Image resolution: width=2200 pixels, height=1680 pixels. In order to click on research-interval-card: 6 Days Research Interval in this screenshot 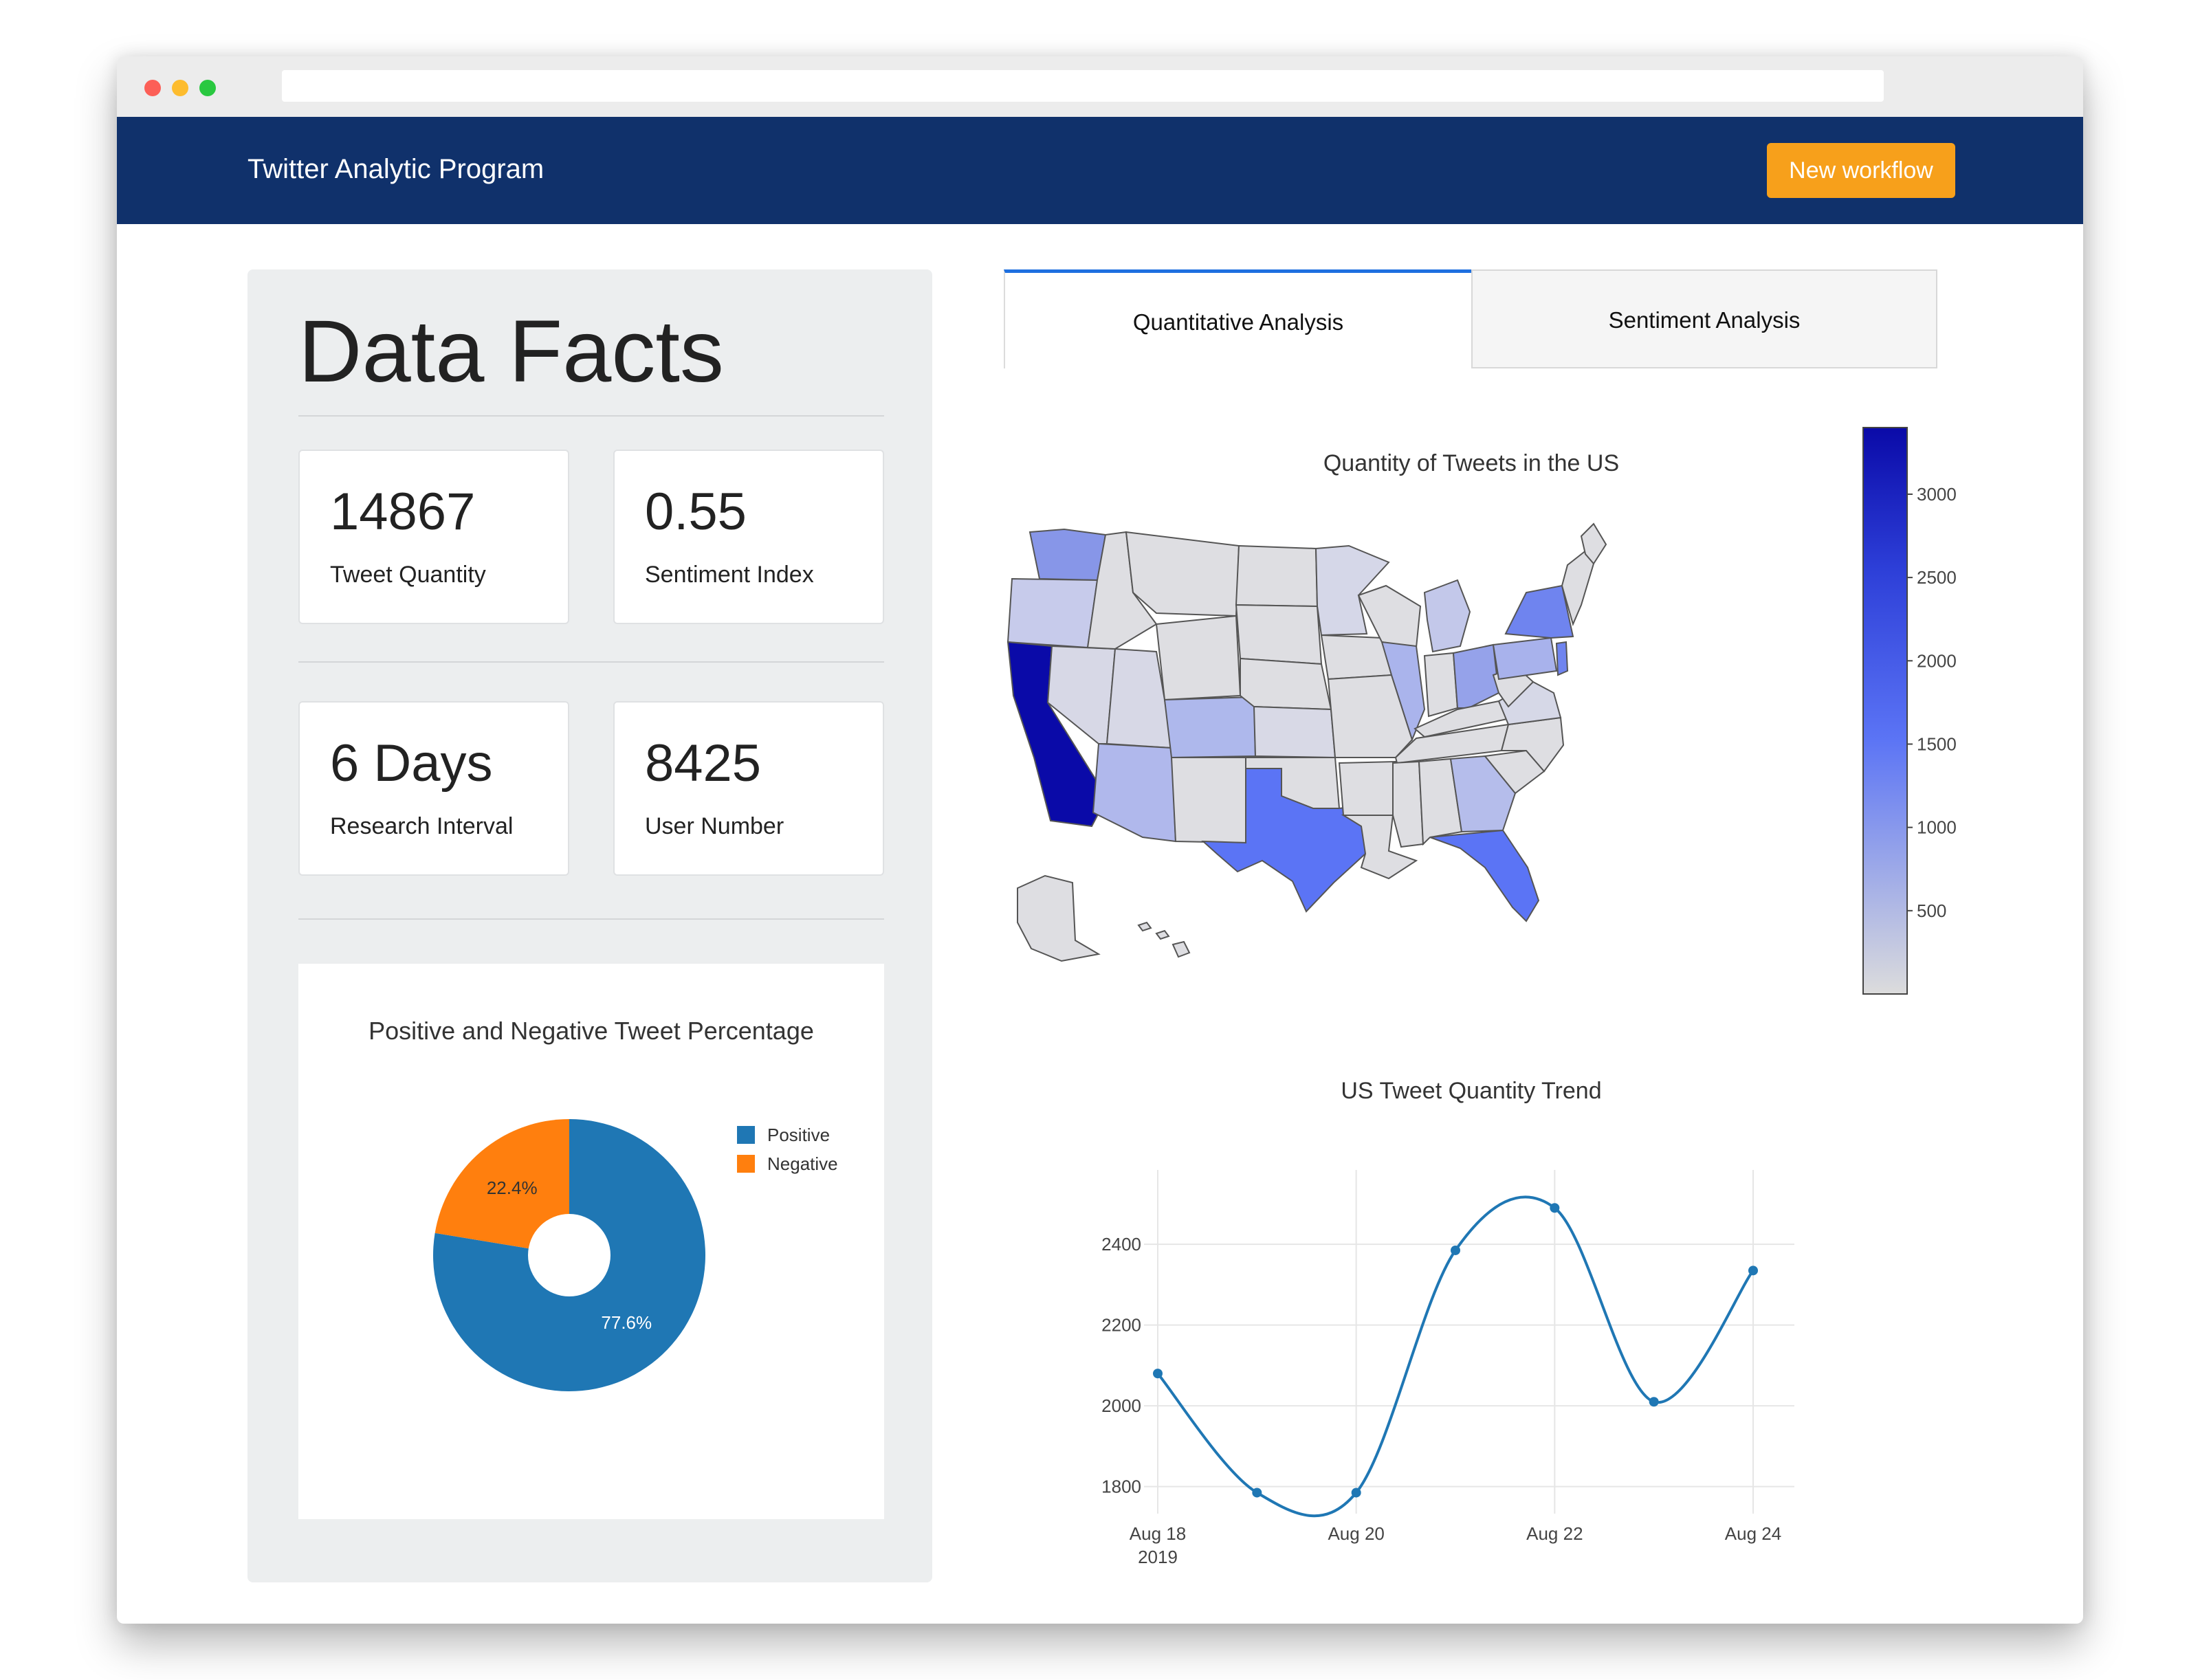, I will do `click(434, 788)`.